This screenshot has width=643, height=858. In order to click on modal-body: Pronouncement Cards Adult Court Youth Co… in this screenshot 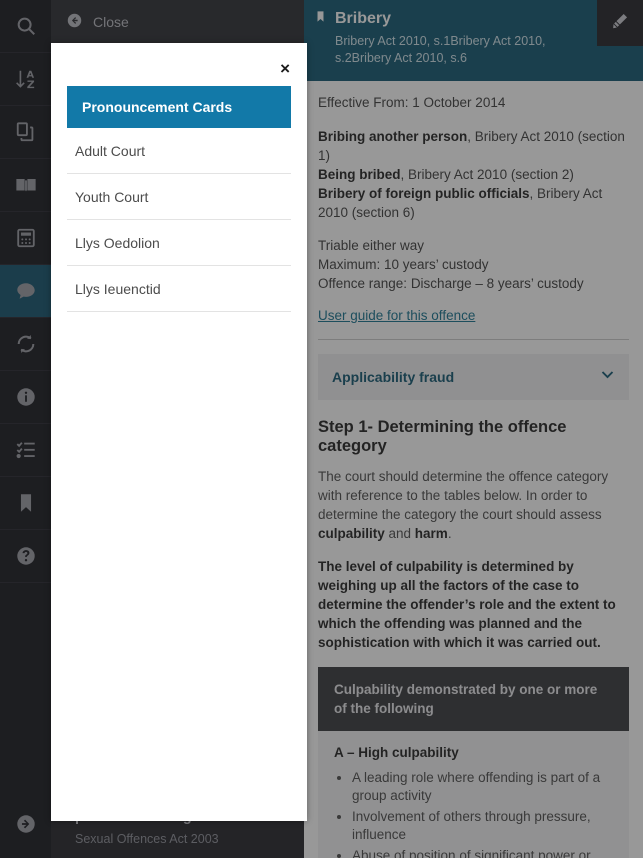, I will do `click(179, 177)`.